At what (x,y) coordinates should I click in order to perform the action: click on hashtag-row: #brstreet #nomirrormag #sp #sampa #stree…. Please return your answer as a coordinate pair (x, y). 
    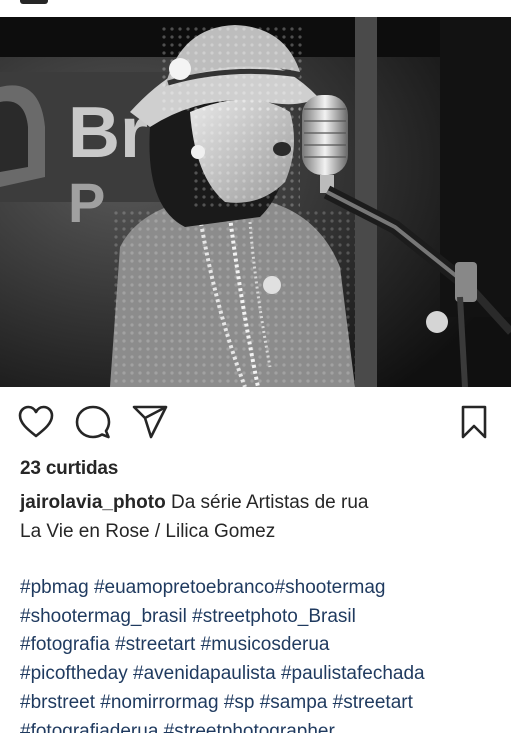
    Looking at the image, I should click on (265, 703).